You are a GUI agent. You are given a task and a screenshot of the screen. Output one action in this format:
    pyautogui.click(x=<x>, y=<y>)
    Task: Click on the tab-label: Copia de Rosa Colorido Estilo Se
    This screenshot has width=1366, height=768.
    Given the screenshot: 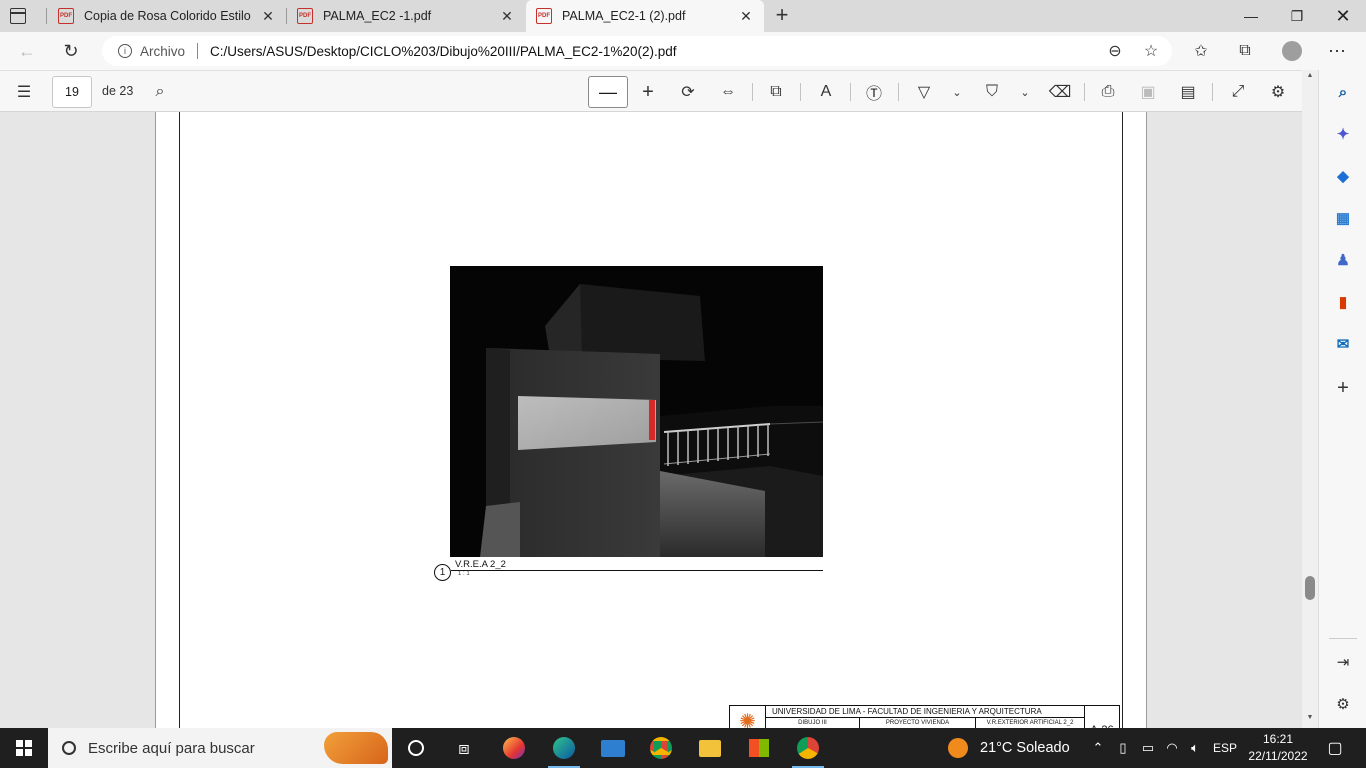 What is the action you would take?
    pyautogui.click(x=169, y=16)
    